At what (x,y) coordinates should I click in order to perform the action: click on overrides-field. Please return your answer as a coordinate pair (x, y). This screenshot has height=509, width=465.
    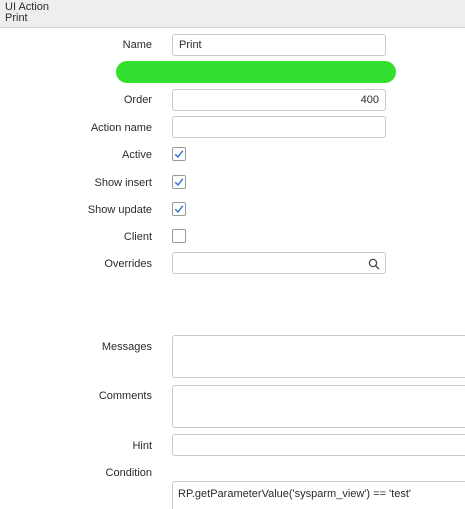
    Looking at the image, I should click on (267, 263).